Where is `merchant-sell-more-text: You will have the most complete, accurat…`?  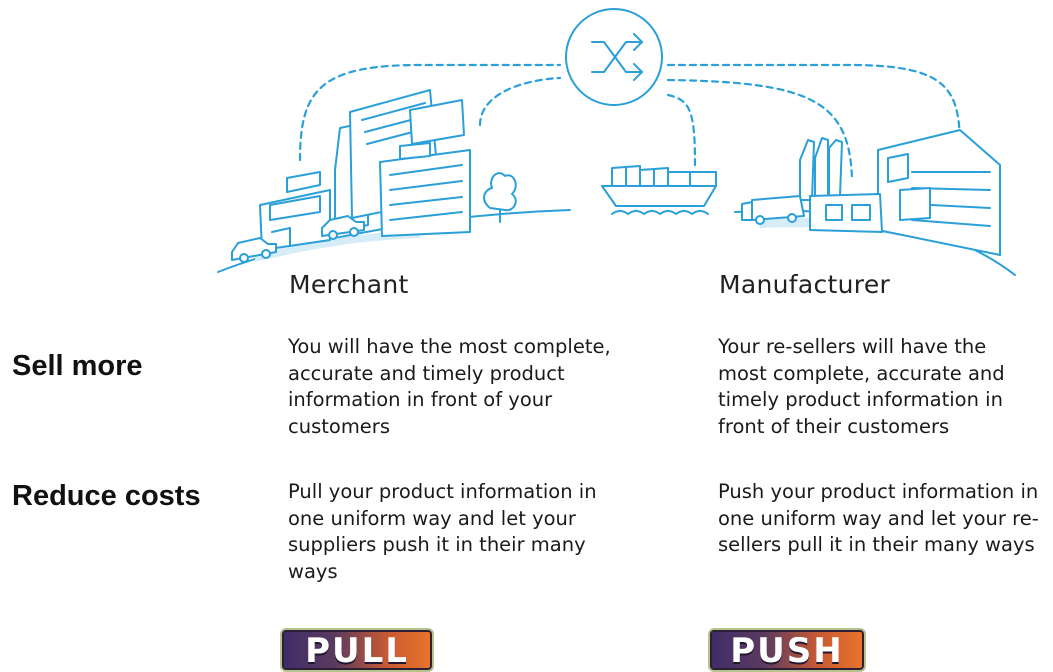 merchant-sell-more-text: You will have the most complete, accurat… is located at coordinates (449, 386).